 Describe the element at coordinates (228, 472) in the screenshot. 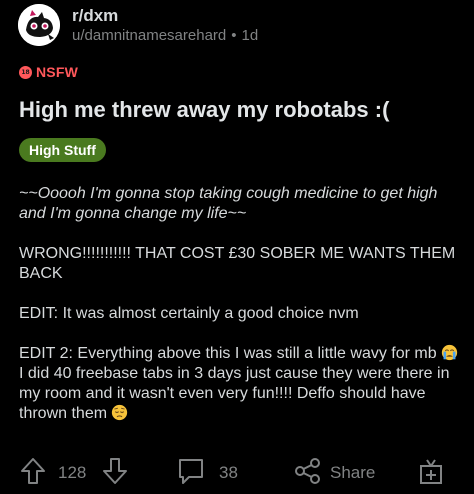

I see `comment-count: 38` at that location.